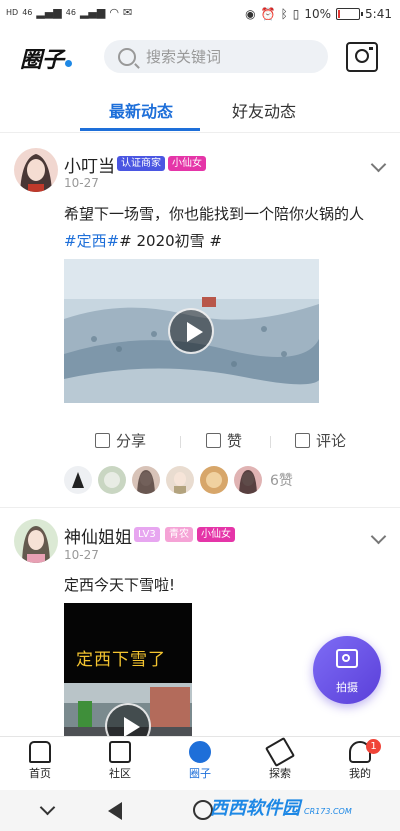 Image resolution: width=400 pixels, height=831 pixels. Describe the element at coordinates (378, 14) in the screenshot. I see `clock: 5:41` at that location.